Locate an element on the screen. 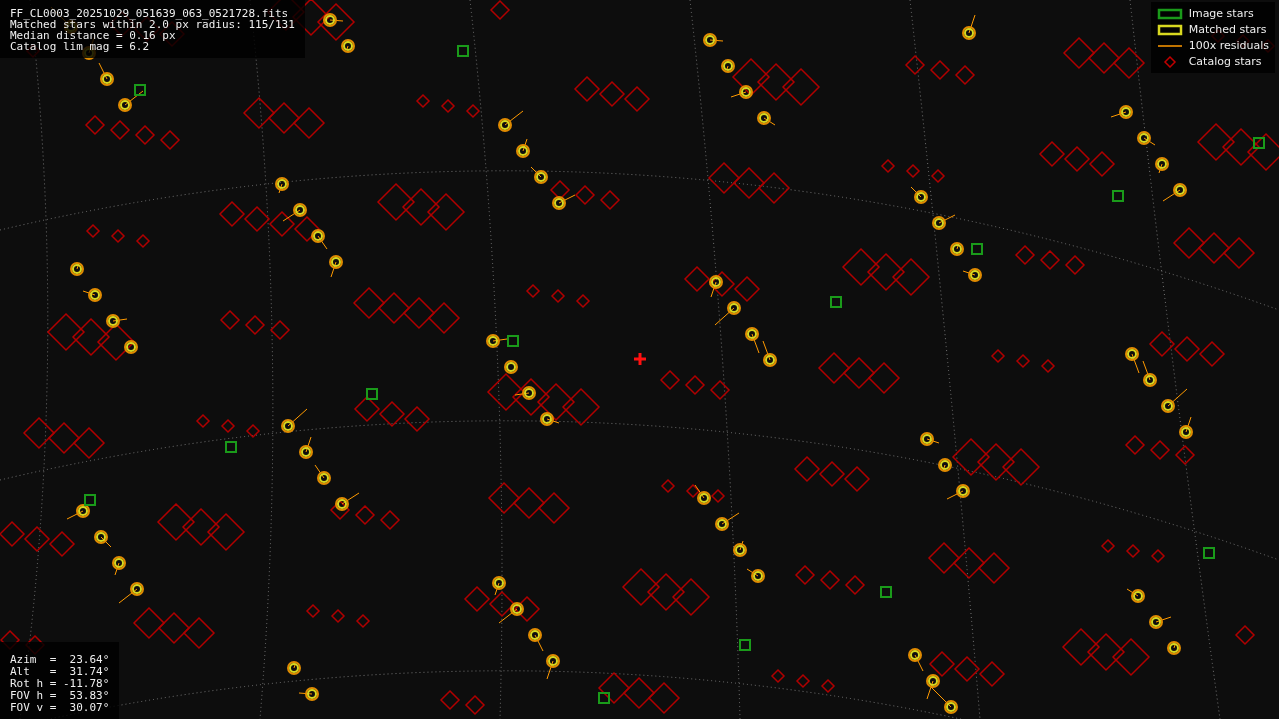  square-outline-icon is located at coordinates (1169, 13).